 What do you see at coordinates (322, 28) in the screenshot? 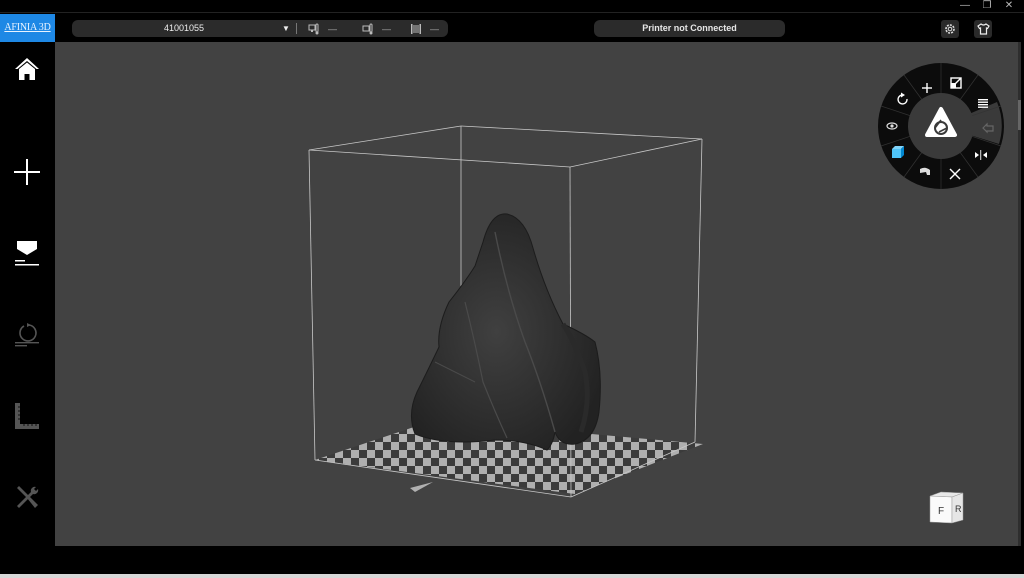
I see `nozzle-temp-readout: —` at bounding box center [322, 28].